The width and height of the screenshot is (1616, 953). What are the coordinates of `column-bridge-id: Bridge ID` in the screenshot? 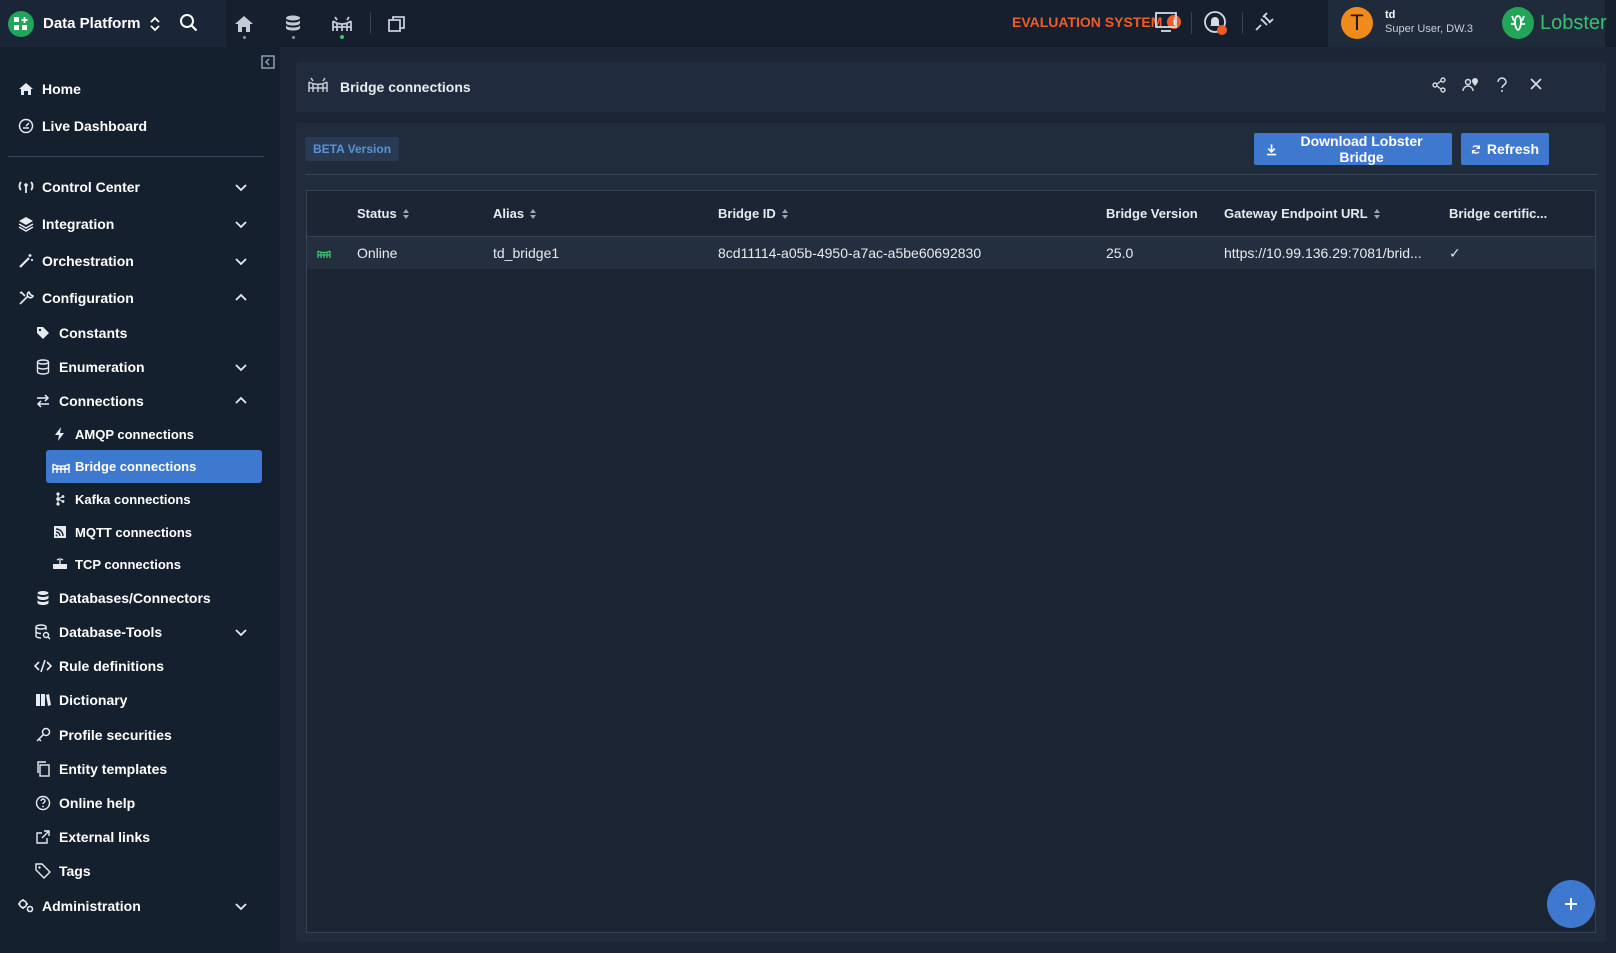 It's located at (753, 213).